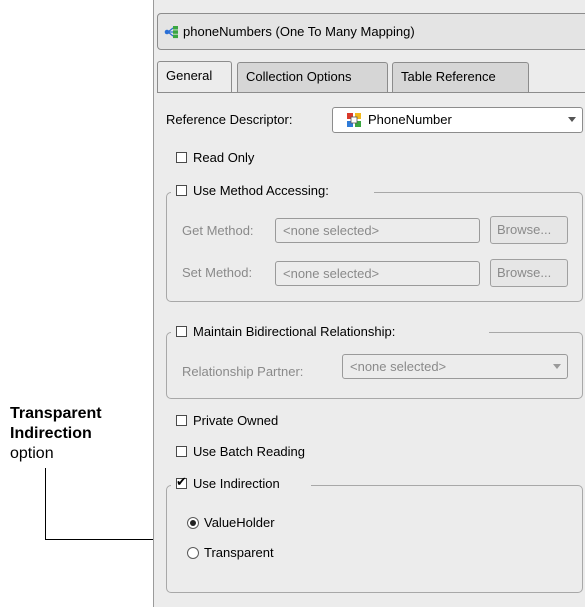 Image resolution: width=585 pixels, height=607 pixels. I want to click on read-only-checkbox, so click(181, 157).